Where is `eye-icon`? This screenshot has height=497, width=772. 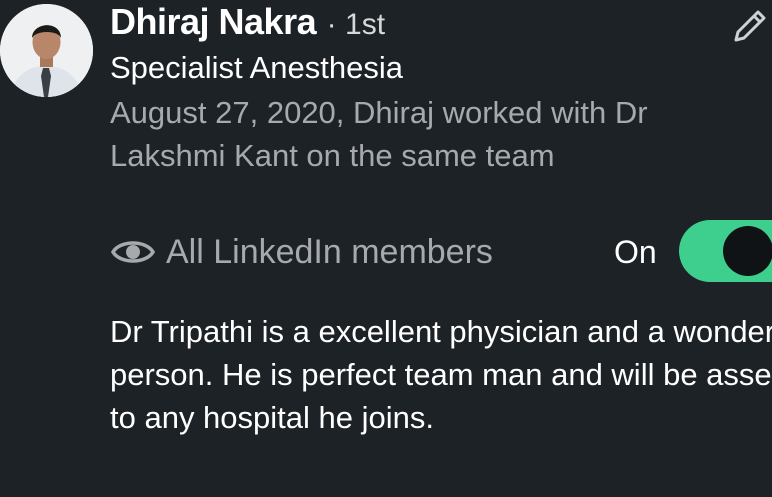
eye-icon is located at coordinates (133, 252).